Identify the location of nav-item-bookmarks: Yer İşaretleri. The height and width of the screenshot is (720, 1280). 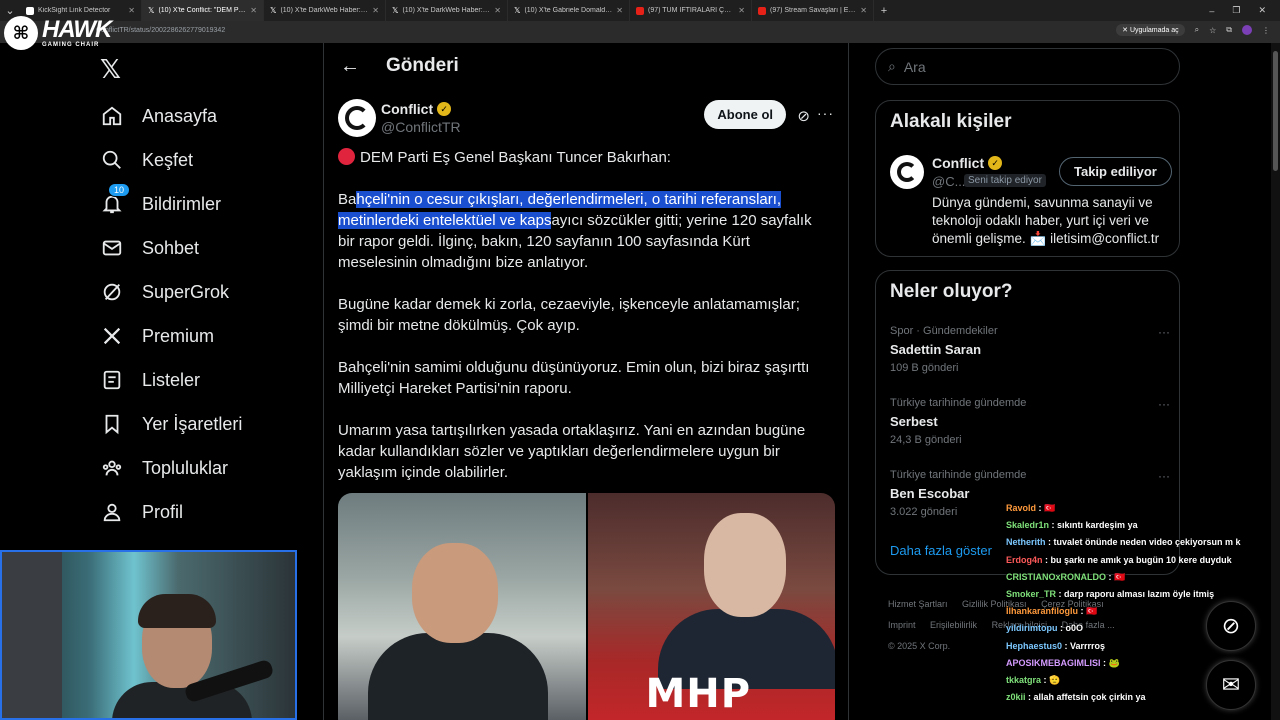
(171, 424).